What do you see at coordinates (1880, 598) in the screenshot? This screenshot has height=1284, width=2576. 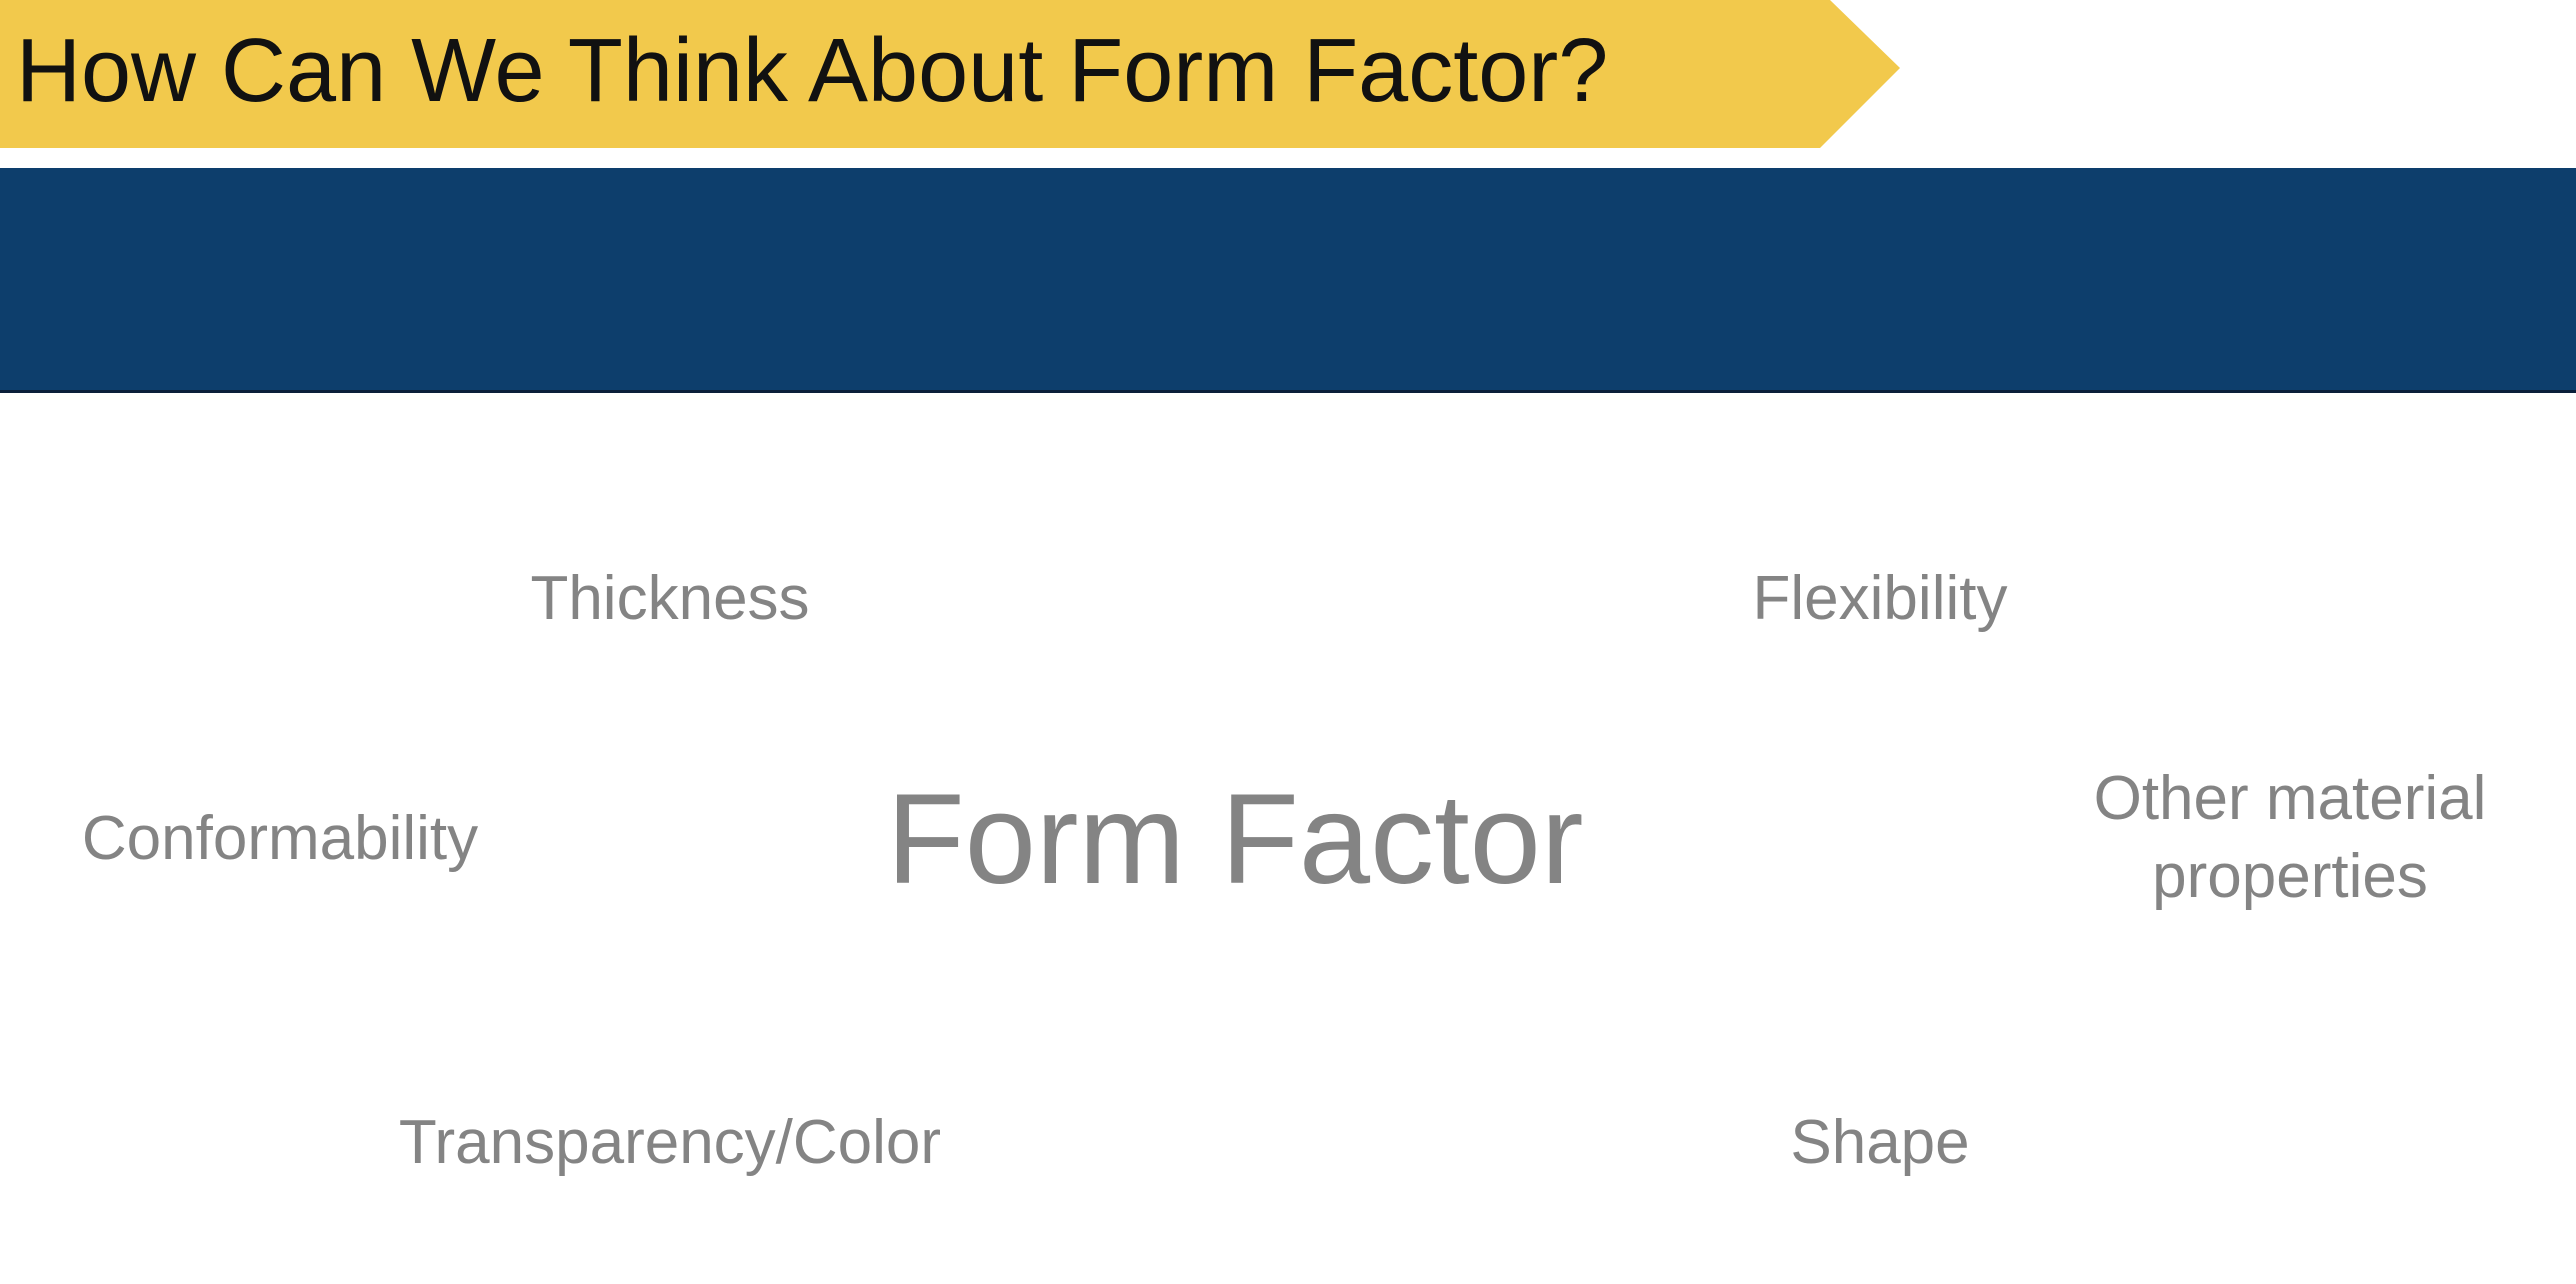 I see `term-flexibility: Flexibility` at bounding box center [1880, 598].